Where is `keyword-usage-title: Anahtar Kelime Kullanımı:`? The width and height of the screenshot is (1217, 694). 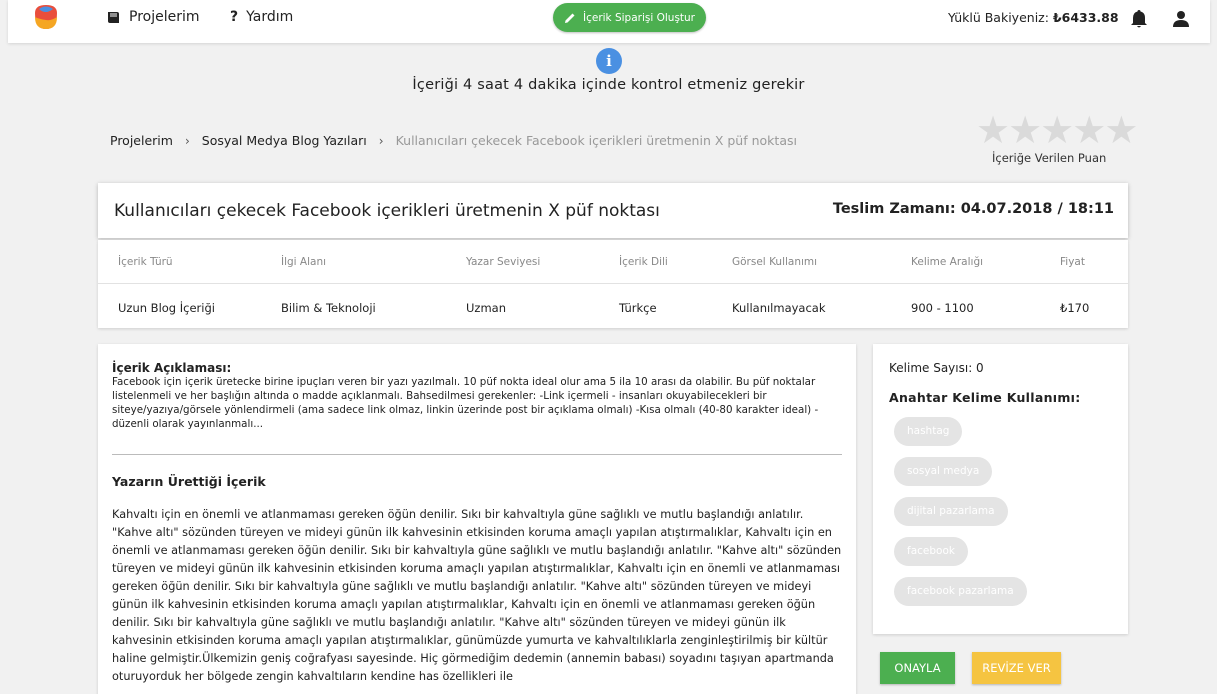
keyword-usage-title: Anahtar Kelime Kullanımı: is located at coordinates (985, 397).